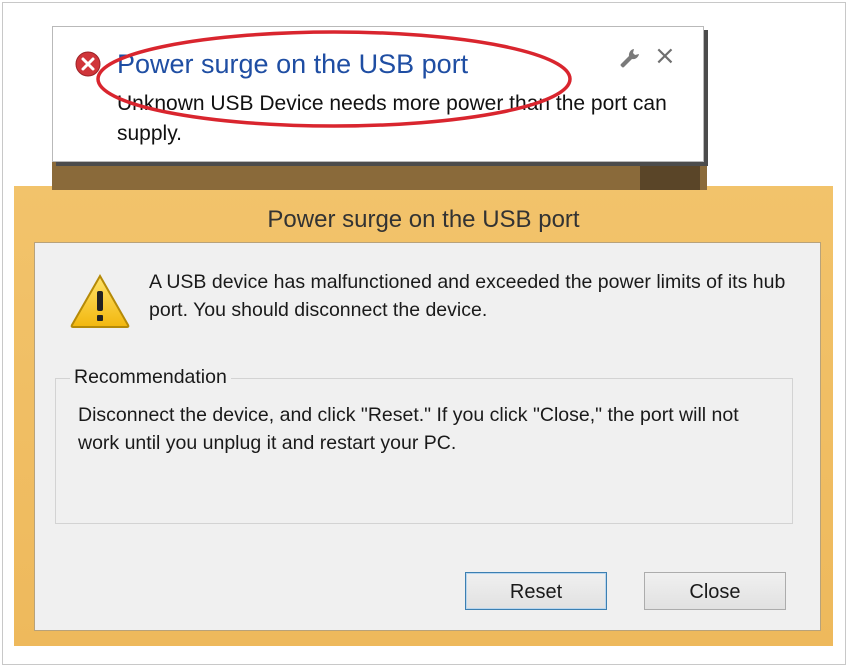  What do you see at coordinates (715, 591) in the screenshot?
I see `close-button: Close` at bounding box center [715, 591].